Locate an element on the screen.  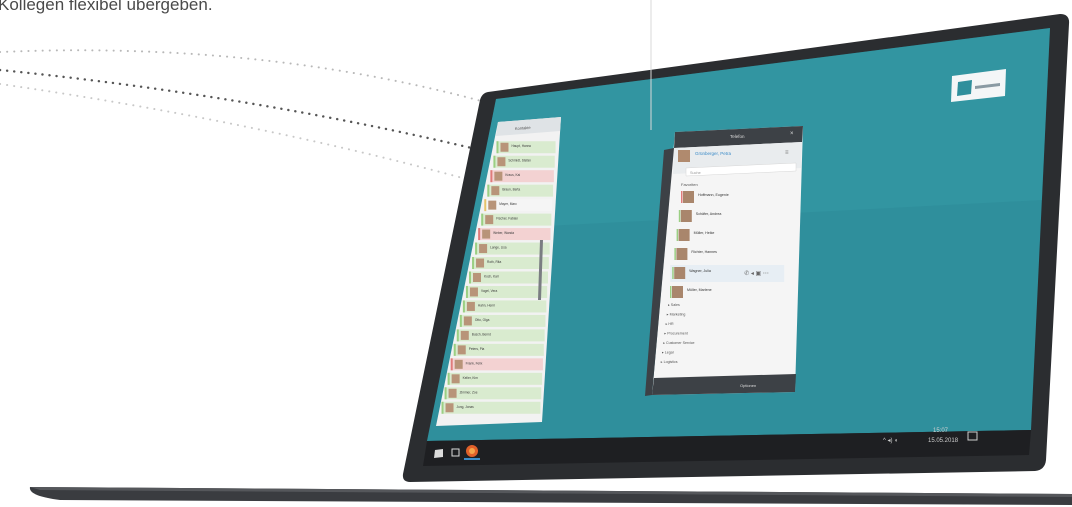
sidebar-contact-row: Schmidt, Stefan is located at coordinates (524, 161).